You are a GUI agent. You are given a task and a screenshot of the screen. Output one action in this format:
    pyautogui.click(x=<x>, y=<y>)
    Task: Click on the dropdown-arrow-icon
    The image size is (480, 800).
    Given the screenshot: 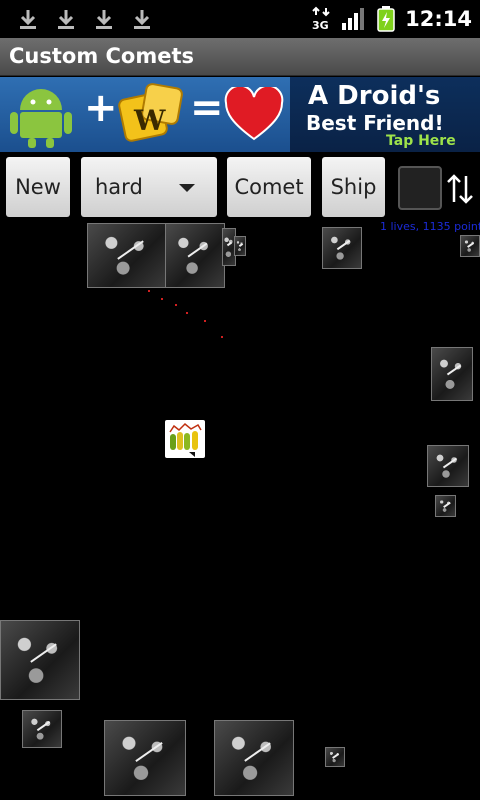 What is the action you would take?
    pyautogui.click(x=187, y=188)
    